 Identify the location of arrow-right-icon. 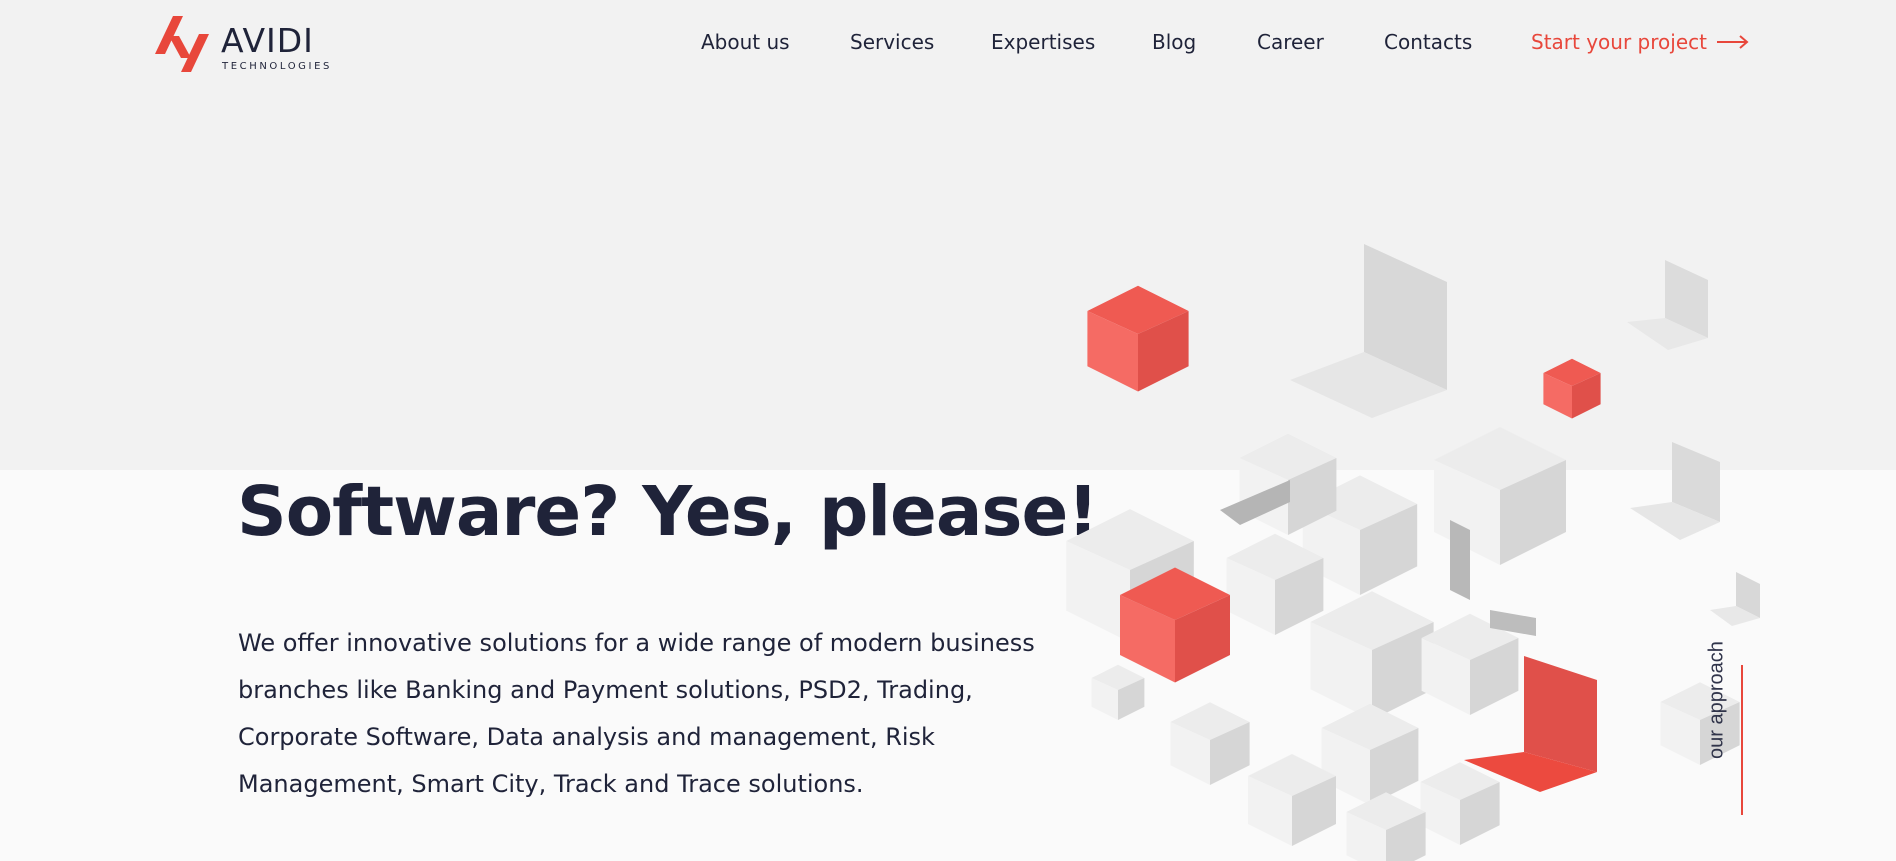
(1732, 42).